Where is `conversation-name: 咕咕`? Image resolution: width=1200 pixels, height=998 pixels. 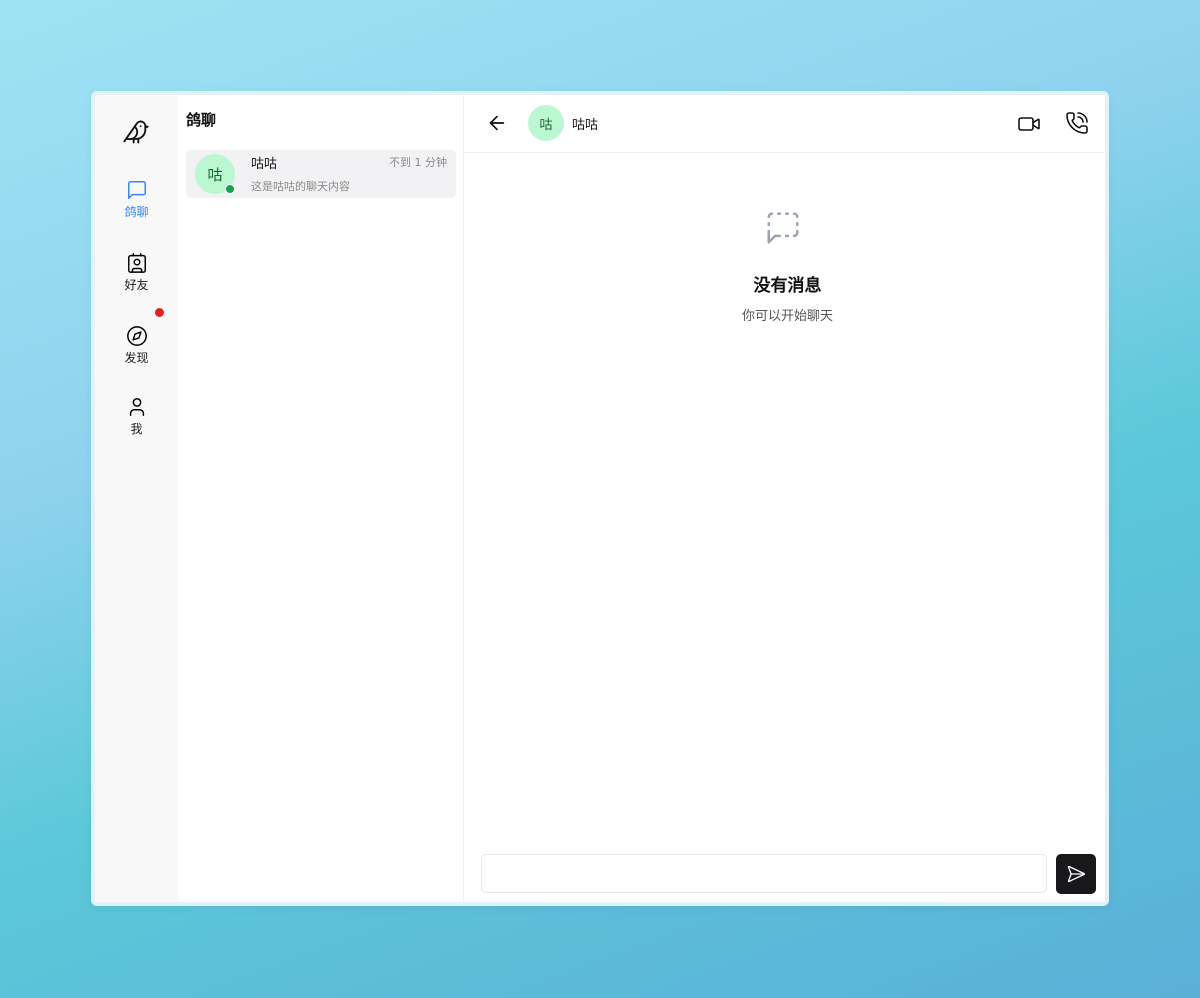 conversation-name: 咕咕 is located at coordinates (264, 164).